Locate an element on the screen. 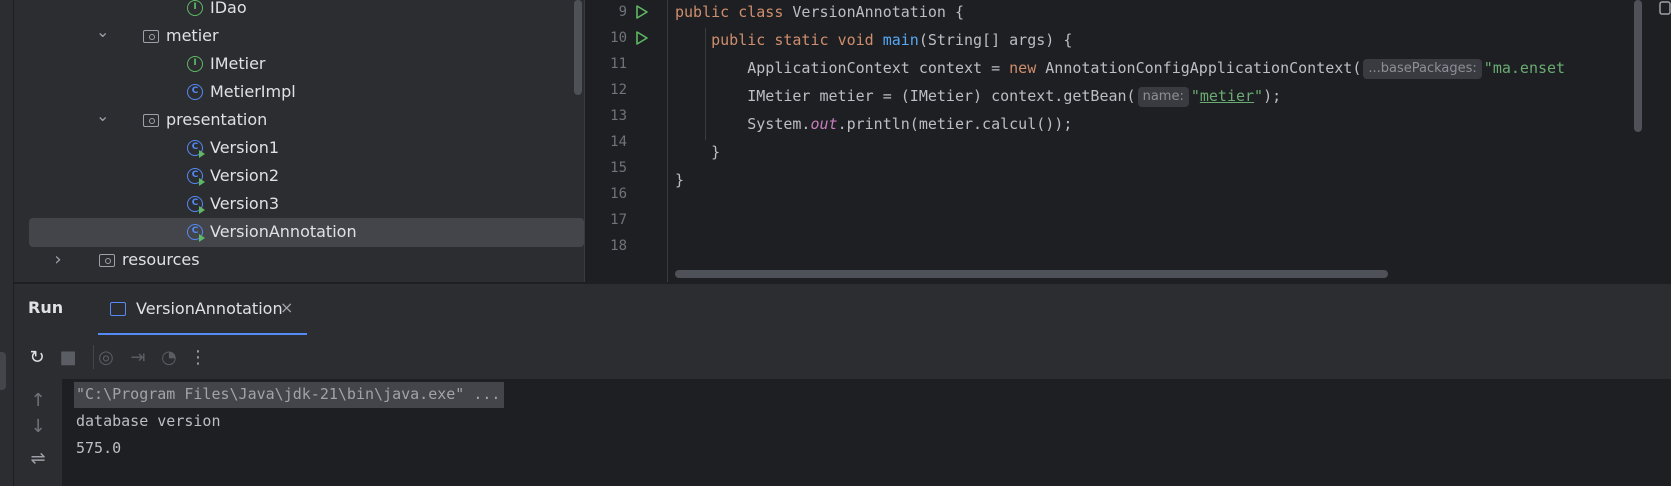 The image size is (1671, 486). line-number: 15 is located at coordinates (618, 168).